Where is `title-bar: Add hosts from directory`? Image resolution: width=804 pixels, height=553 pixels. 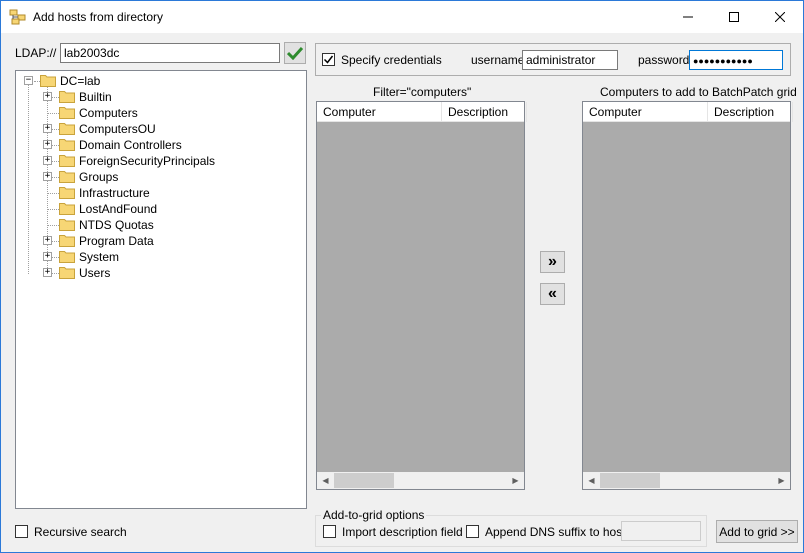 title-bar: Add hosts from directory is located at coordinates (402, 17).